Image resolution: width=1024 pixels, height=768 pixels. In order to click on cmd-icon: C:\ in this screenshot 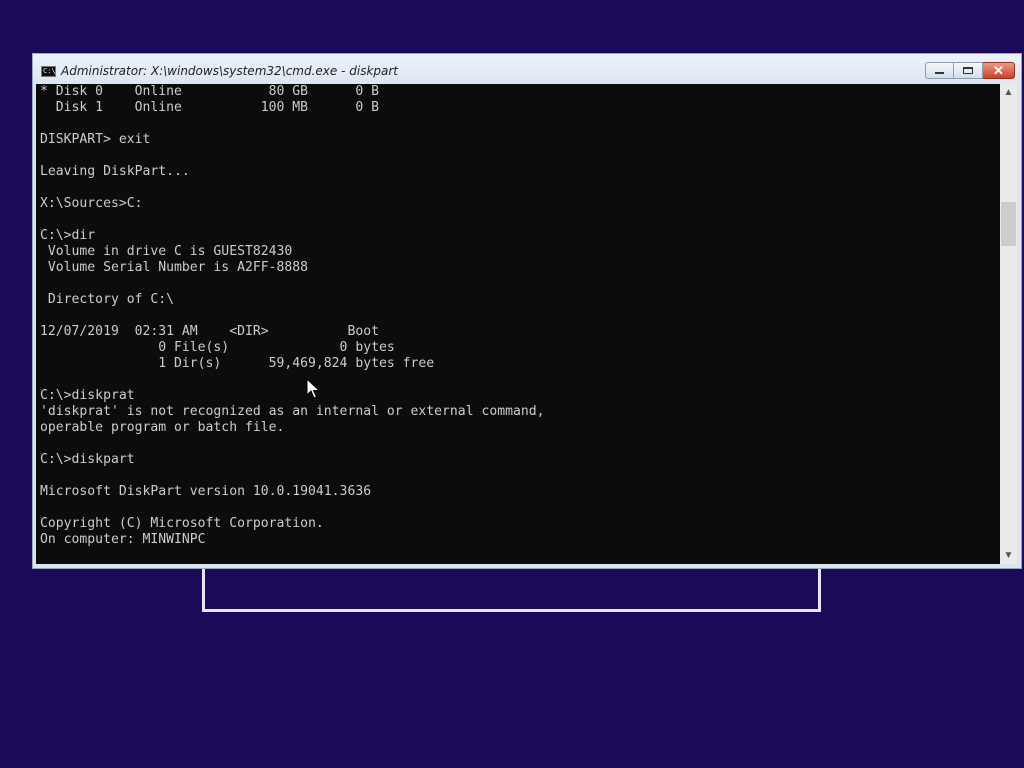, I will do `click(48, 71)`.